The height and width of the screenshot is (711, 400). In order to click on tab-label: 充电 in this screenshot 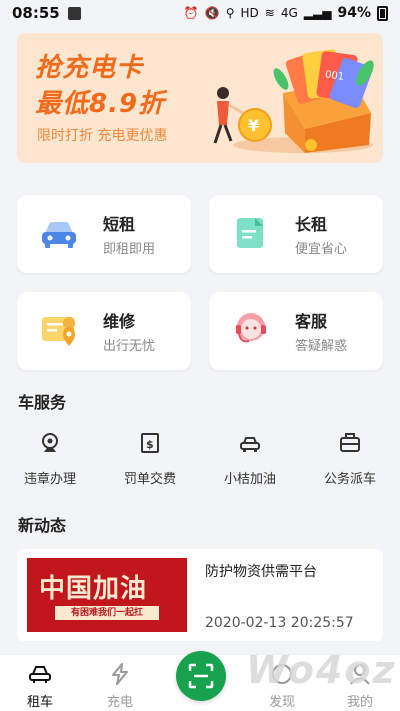, I will do `click(119, 702)`.